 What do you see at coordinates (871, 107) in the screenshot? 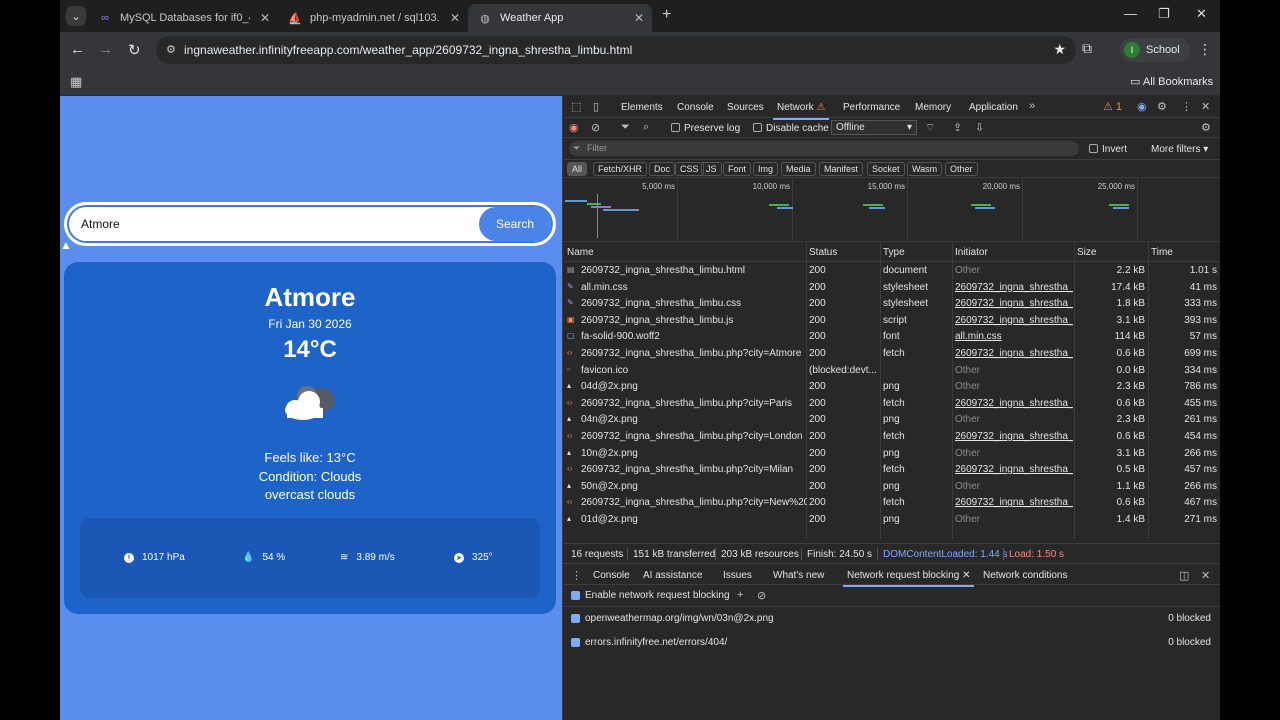
I see `tab-performance: Performance` at bounding box center [871, 107].